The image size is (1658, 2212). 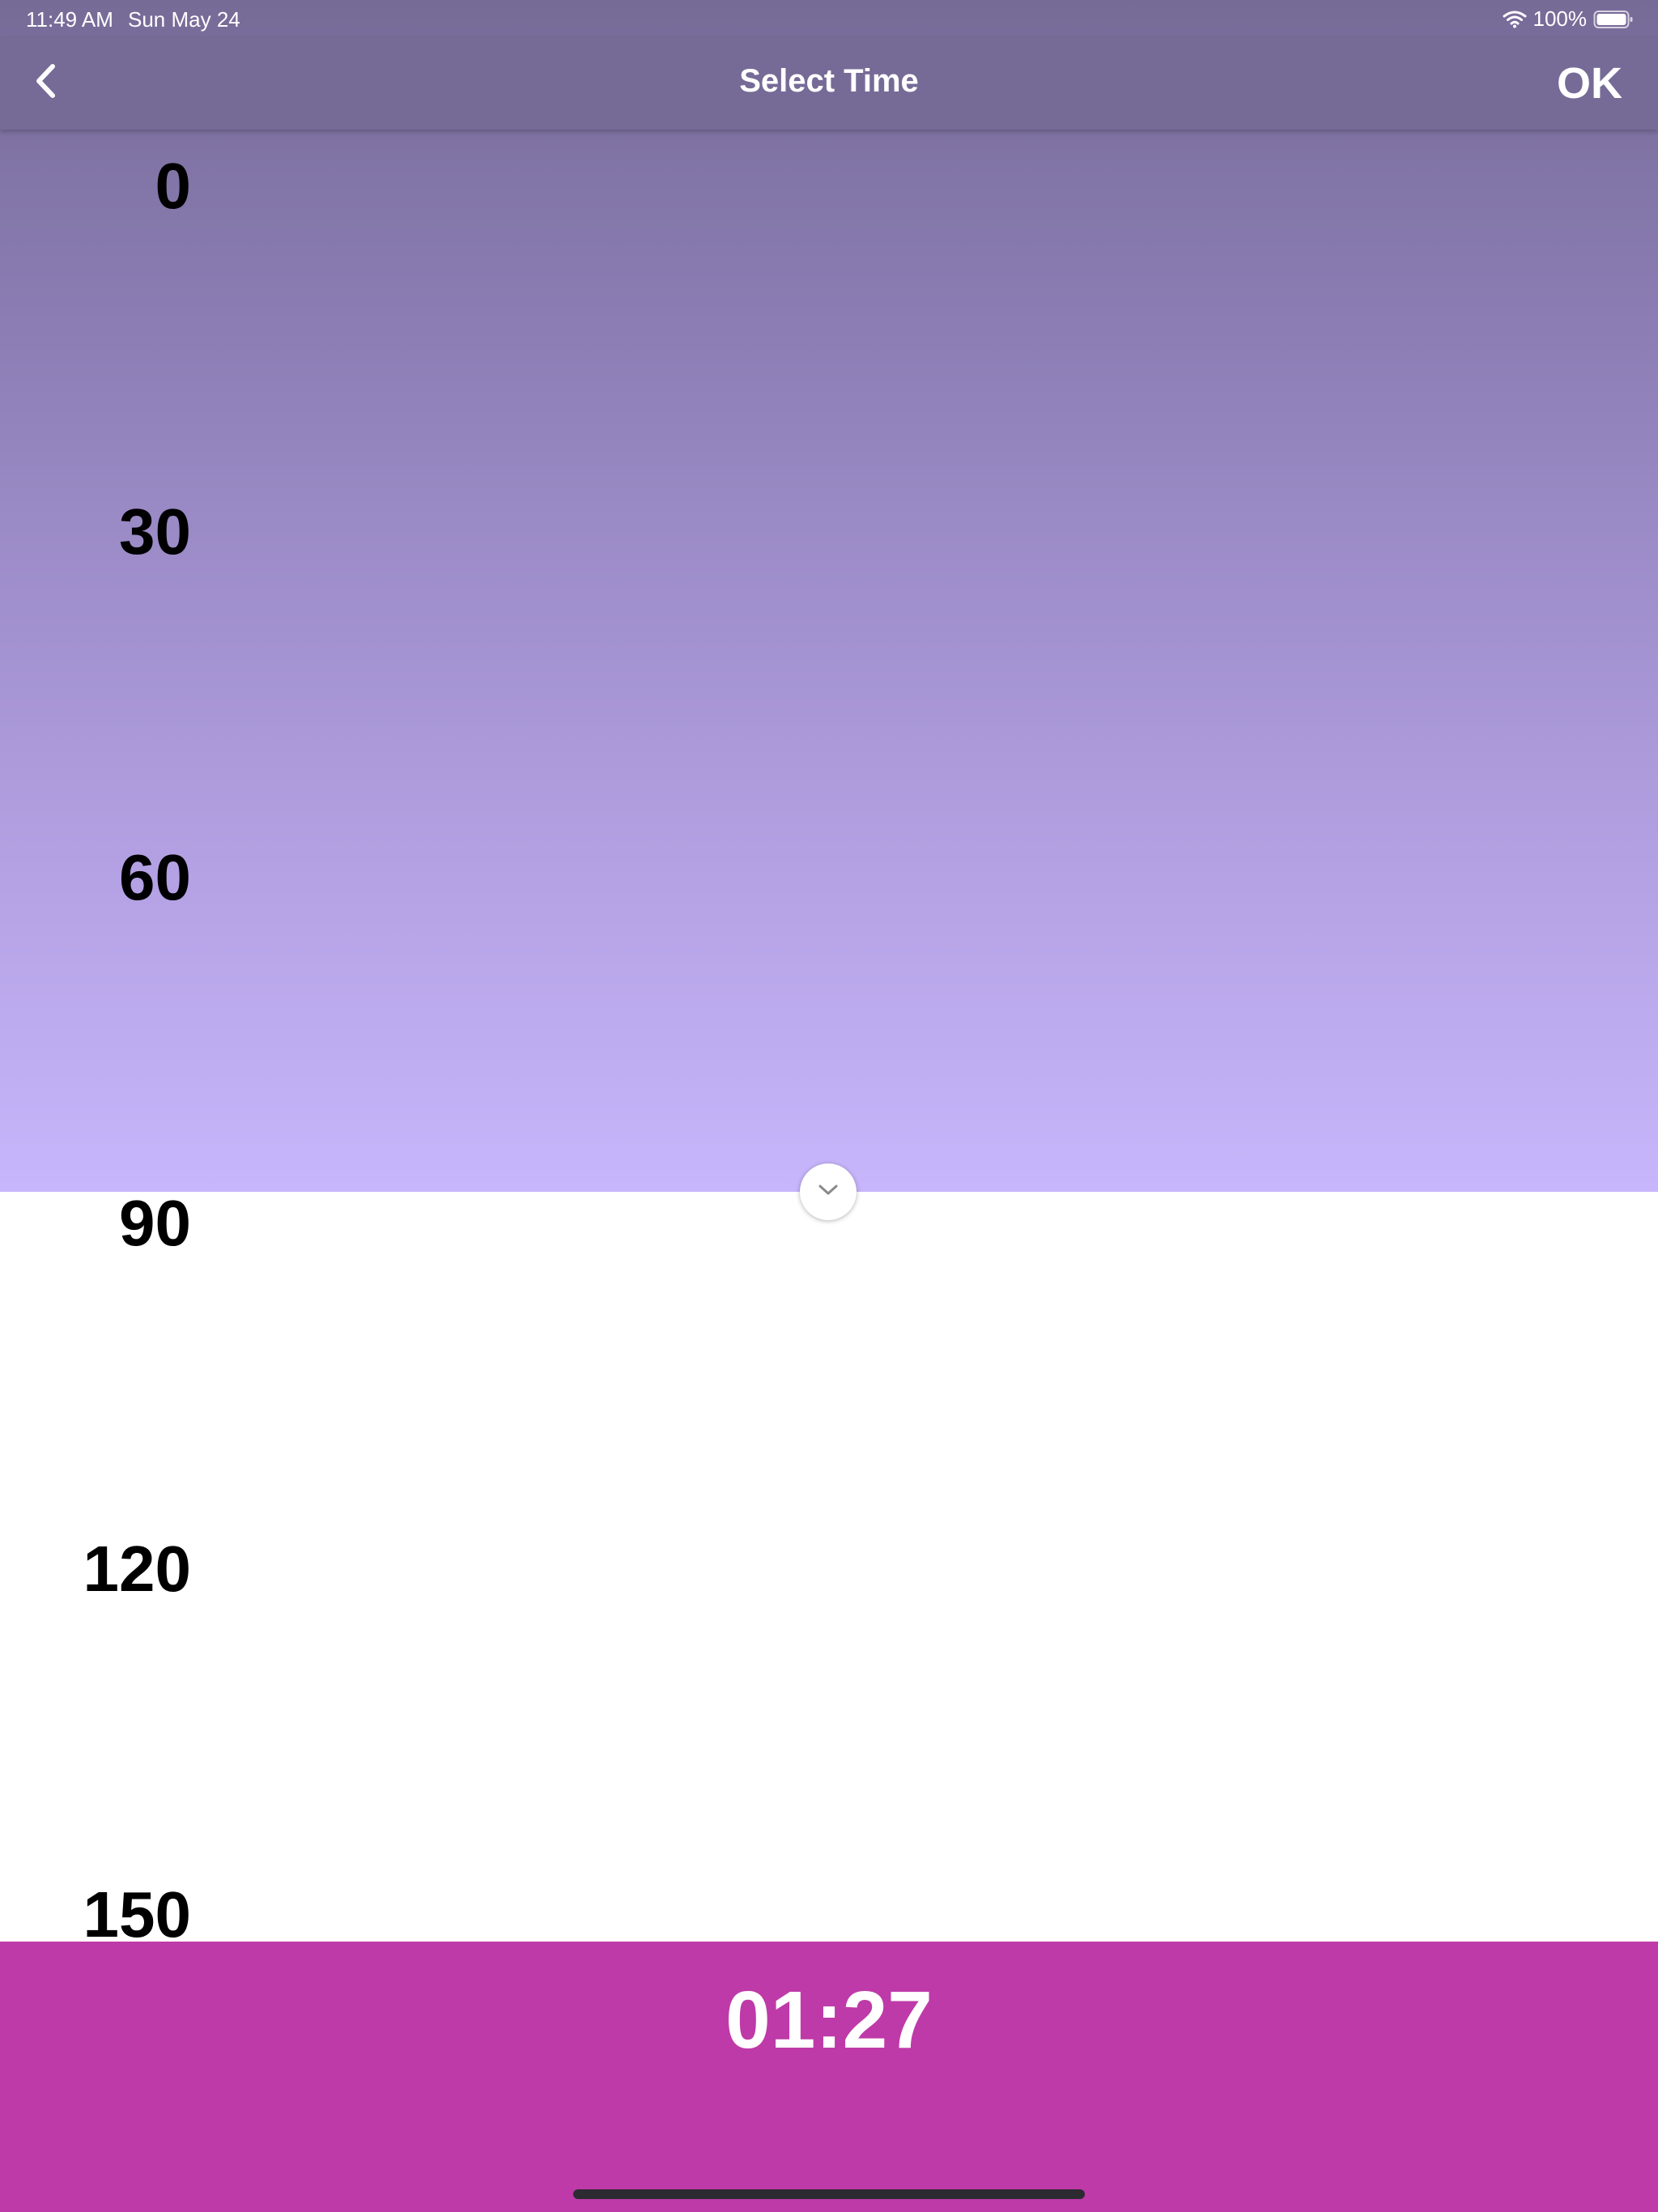 I want to click on ok-button: OK, so click(x=1589, y=83).